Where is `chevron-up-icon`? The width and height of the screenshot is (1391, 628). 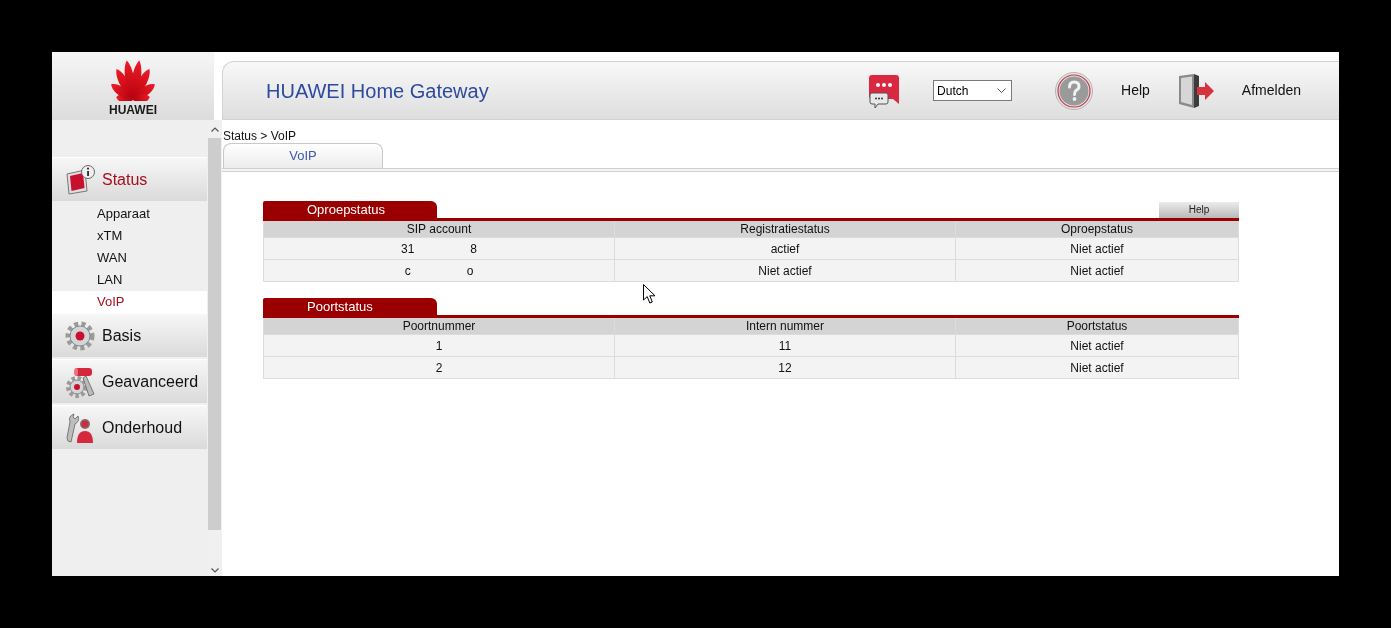
chevron-up-icon is located at coordinates (214, 129).